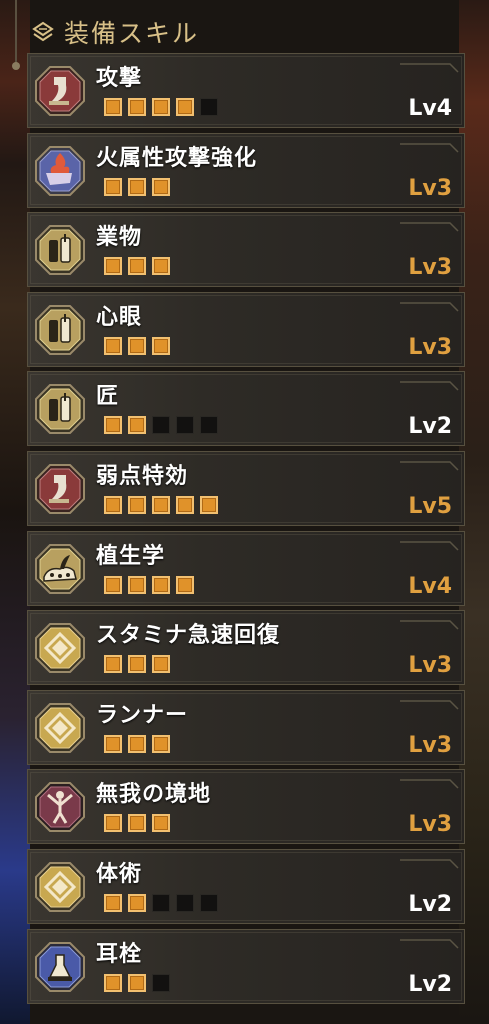  I want to click on spirit-figure-icon, so click(60, 807).